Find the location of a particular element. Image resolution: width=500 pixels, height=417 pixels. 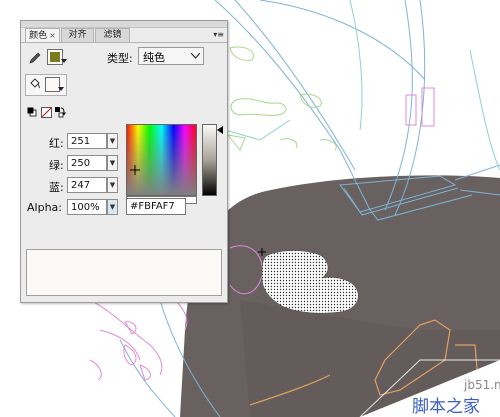

chevron-down-icon is located at coordinates (195, 56).